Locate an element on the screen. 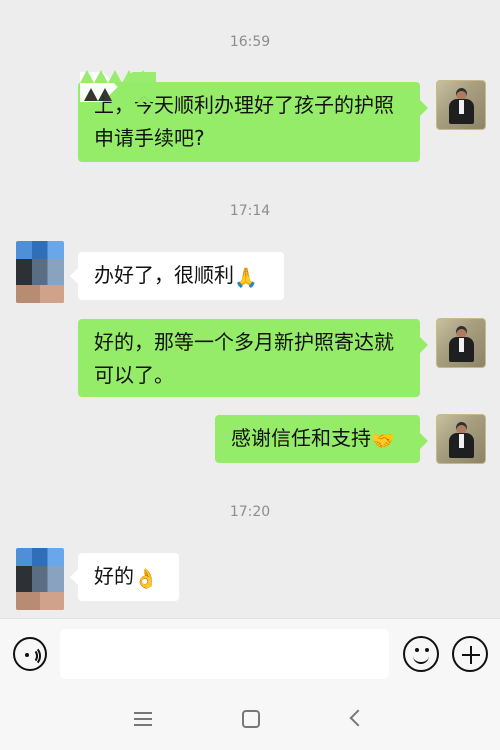 The image size is (500, 750). ok-hand-icon: 👌 is located at coordinates (146, 579).